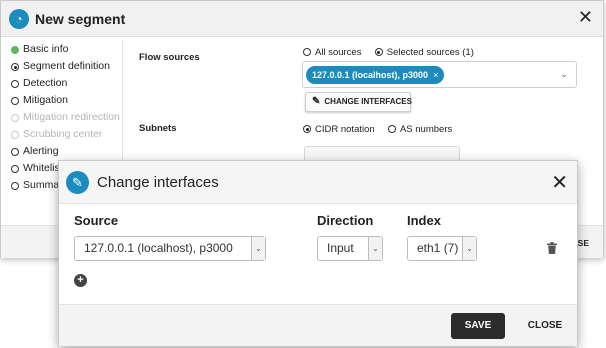 This screenshot has height=348, width=606. I want to click on step-mitigation: Mitigation, so click(65, 102).